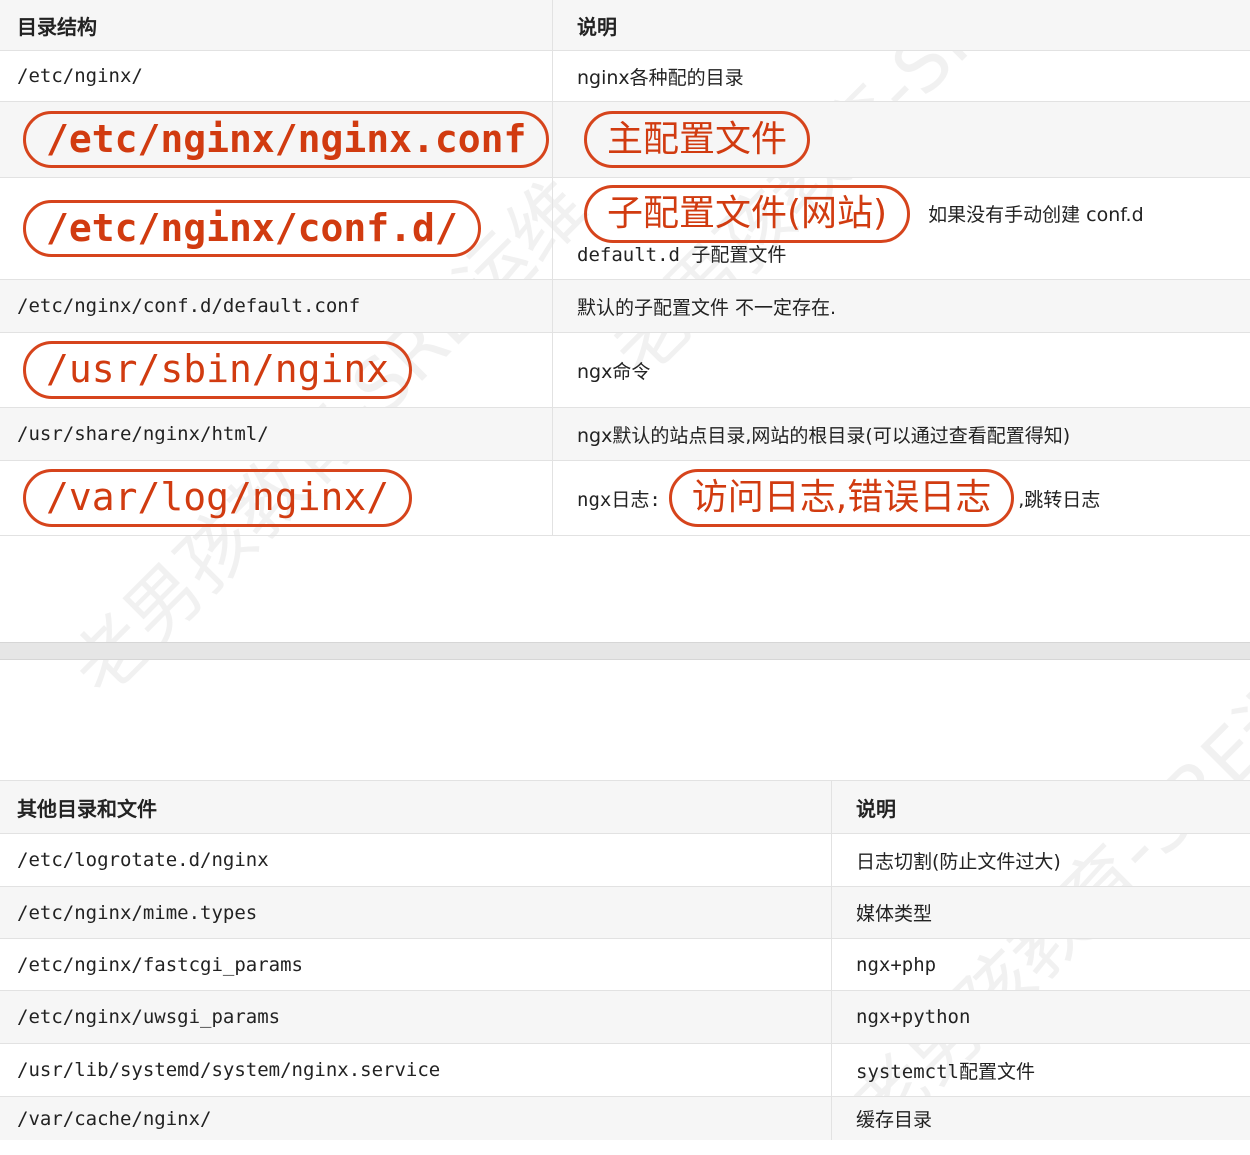 The image size is (1250, 1155). Describe the element at coordinates (747, 214) in the screenshot. I see `annotated-desc: 子配置文件(网站)` at that location.